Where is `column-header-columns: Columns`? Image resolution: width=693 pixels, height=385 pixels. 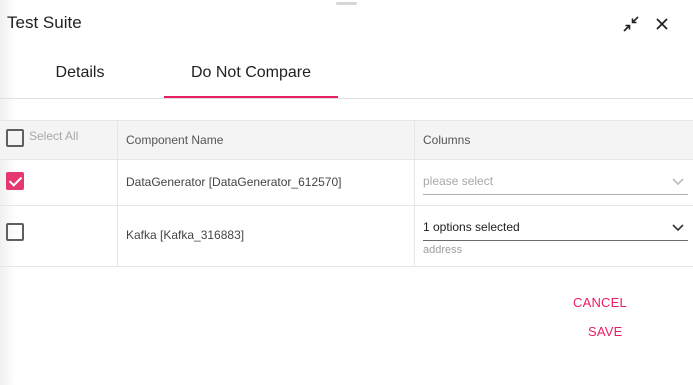 column-header-columns: Columns is located at coordinates (447, 140).